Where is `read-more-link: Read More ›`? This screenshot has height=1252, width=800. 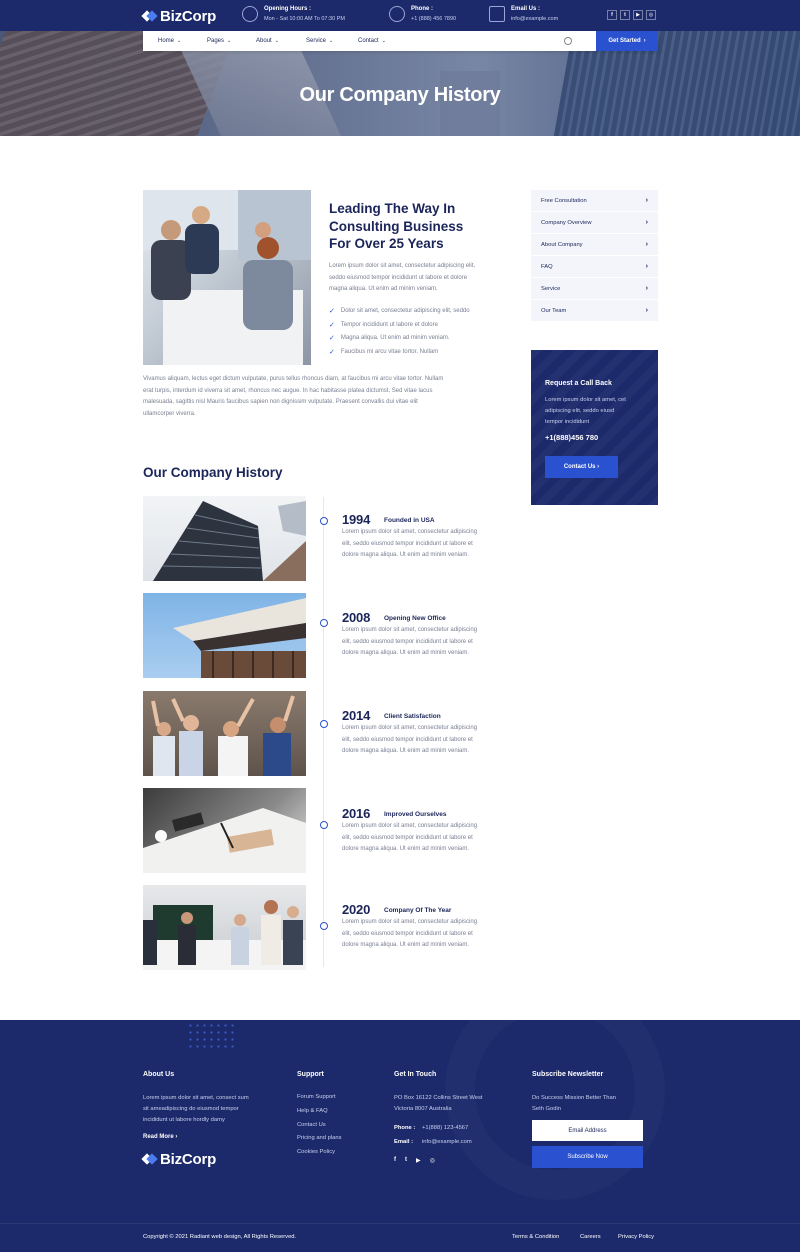 read-more-link: Read More › is located at coordinates (160, 1137).